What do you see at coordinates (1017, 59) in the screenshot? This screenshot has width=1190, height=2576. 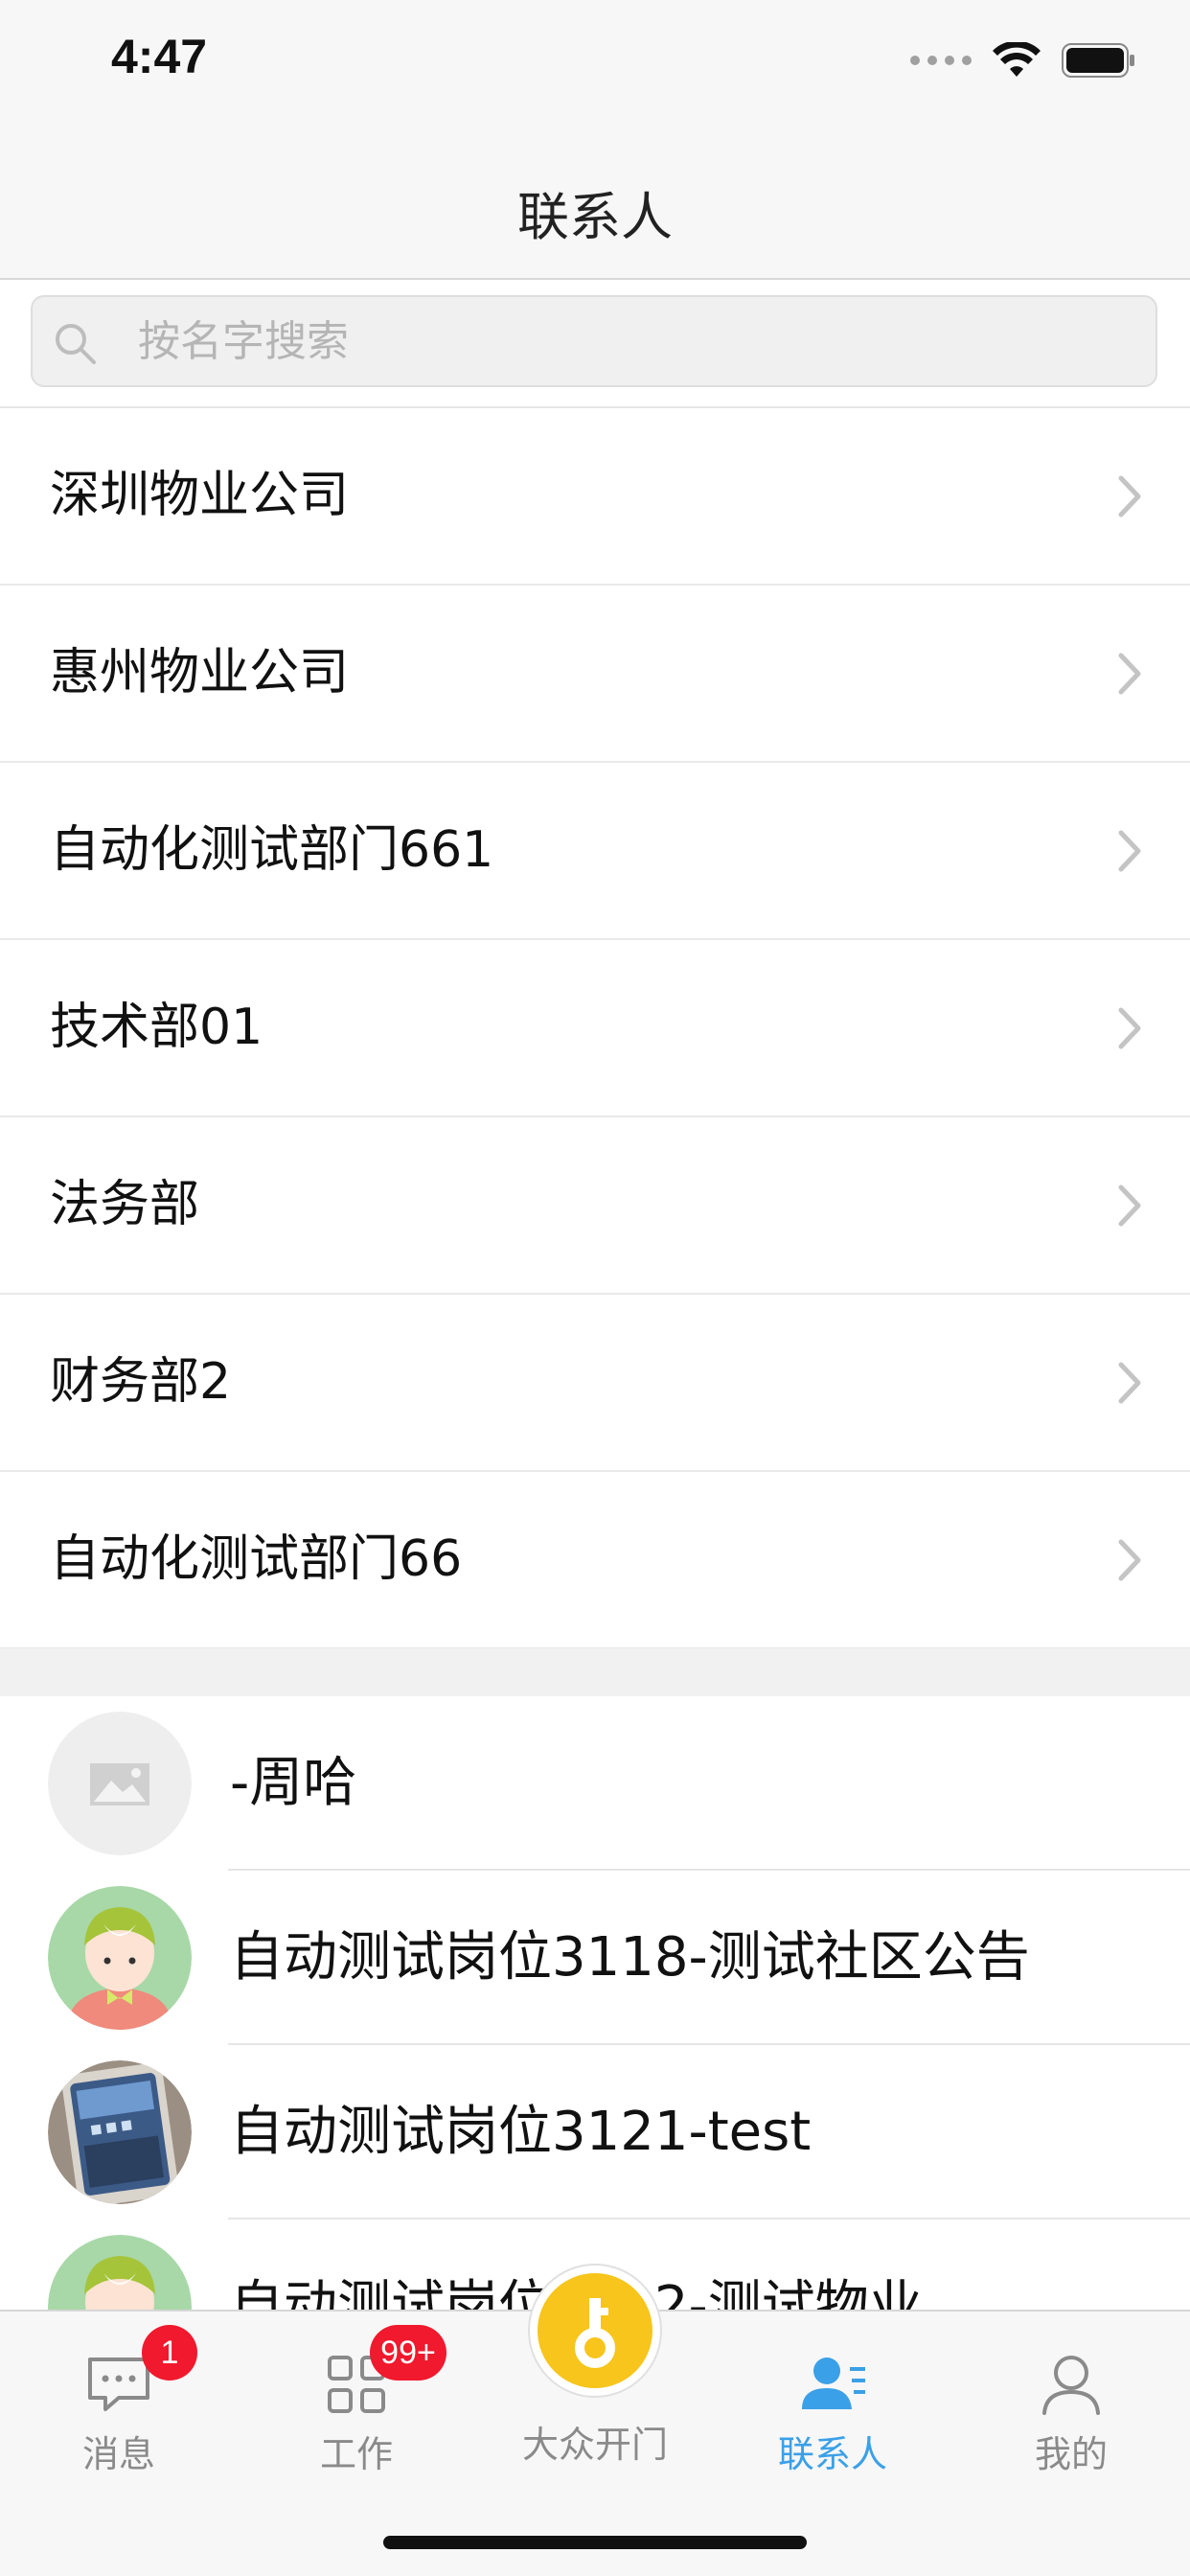 I see `wifi-icon` at bounding box center [1017, 59].